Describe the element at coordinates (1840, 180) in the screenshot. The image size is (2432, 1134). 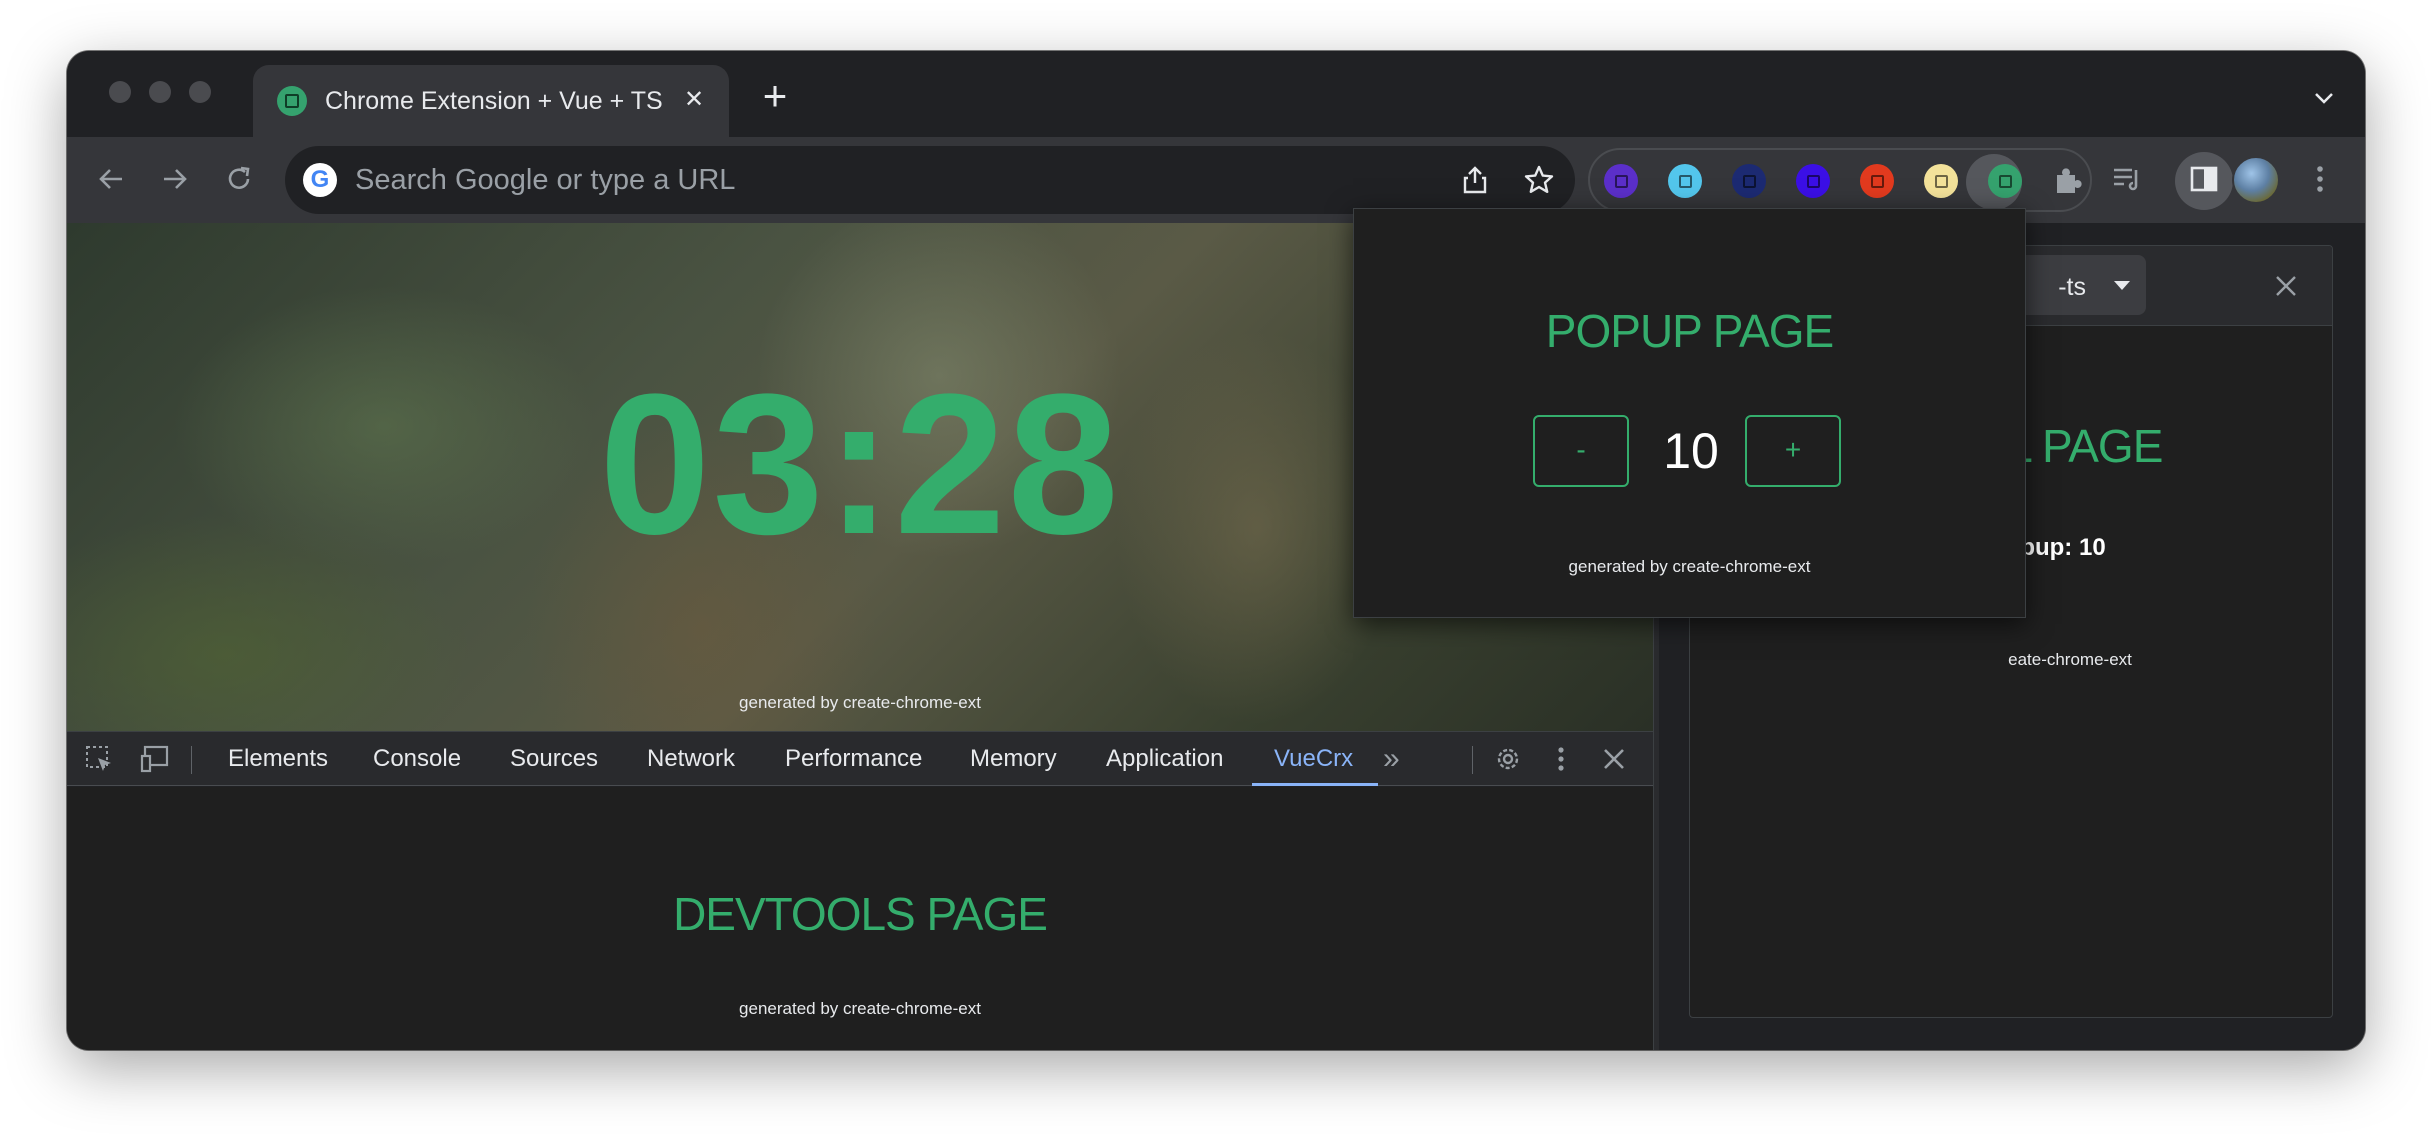
I see `extensions-group` at that location.